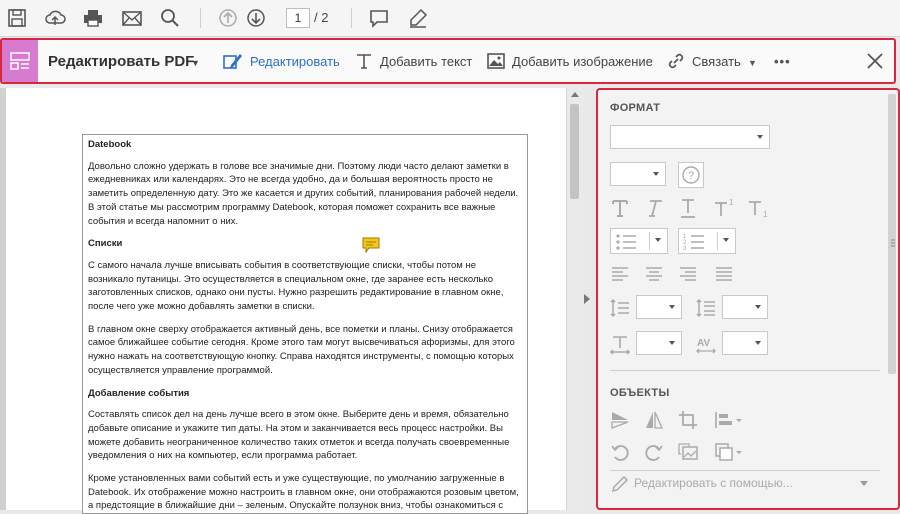 Image resolution: width=900 pixels, height=514 pixels. What do you see at coordinates (620, 308) in the screenshot?
I see `line-spacing-icon` at bounding box center [620, 308].